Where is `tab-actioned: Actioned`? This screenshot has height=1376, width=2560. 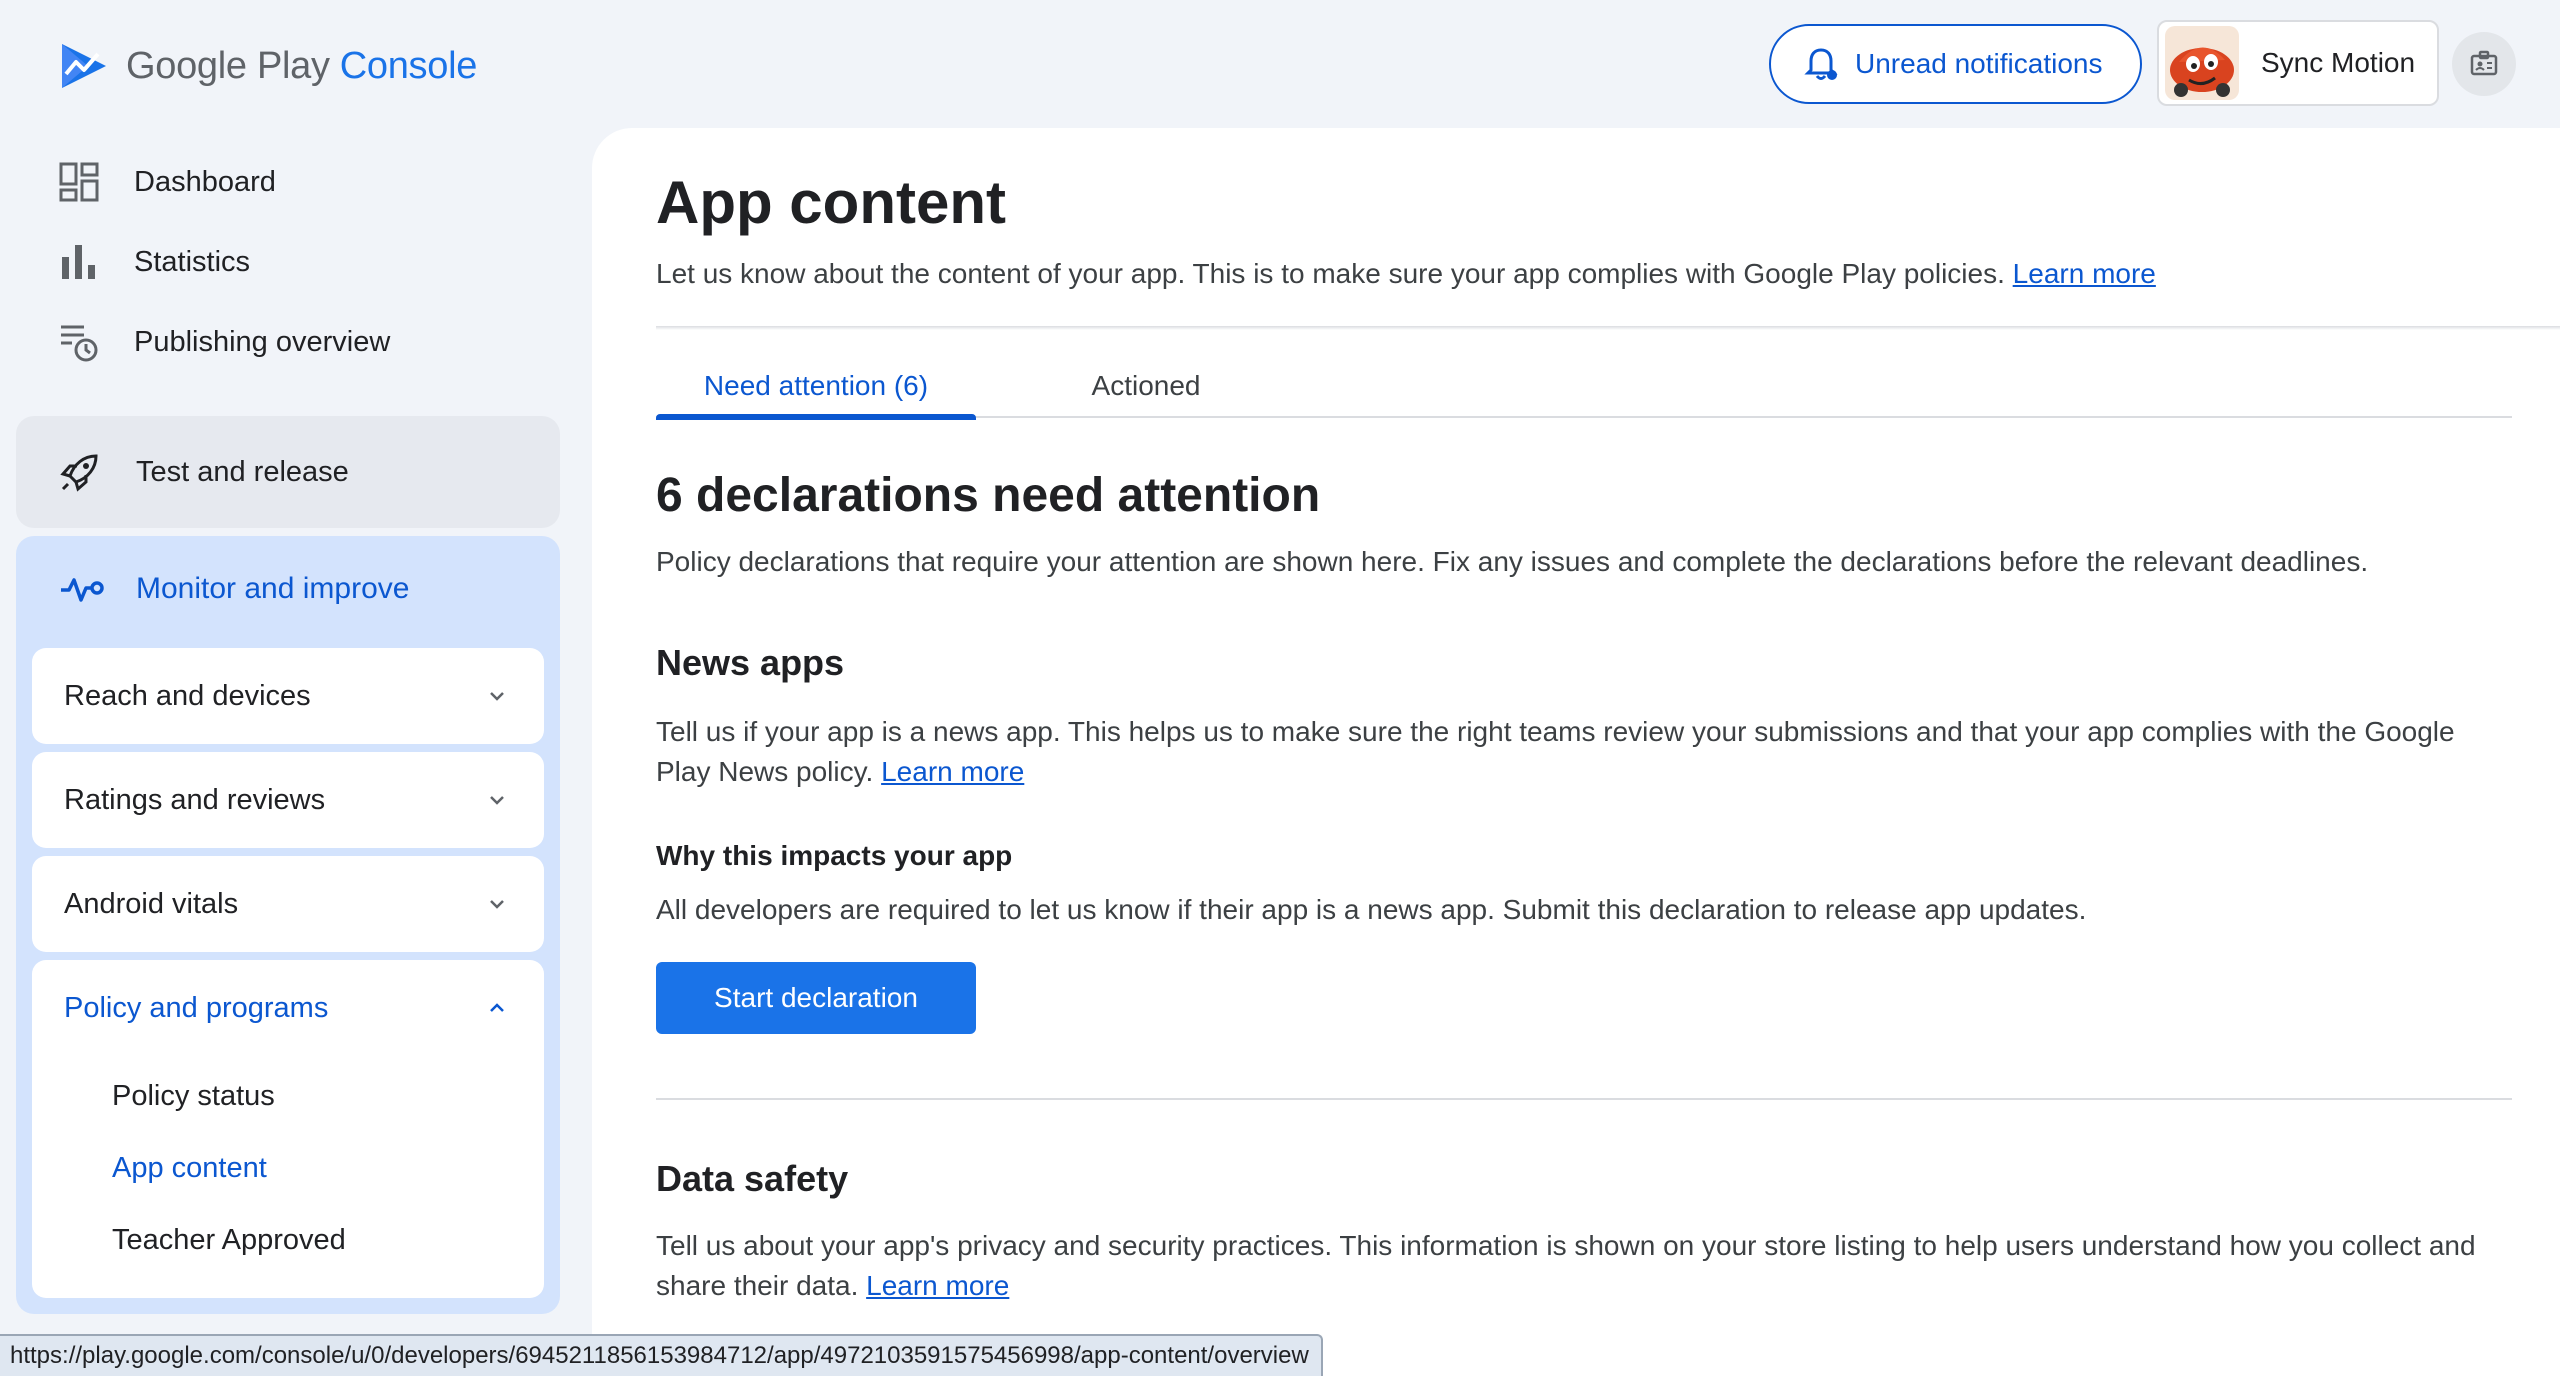
tab-actioned: Actioned is located at coordinates (1146, 386).